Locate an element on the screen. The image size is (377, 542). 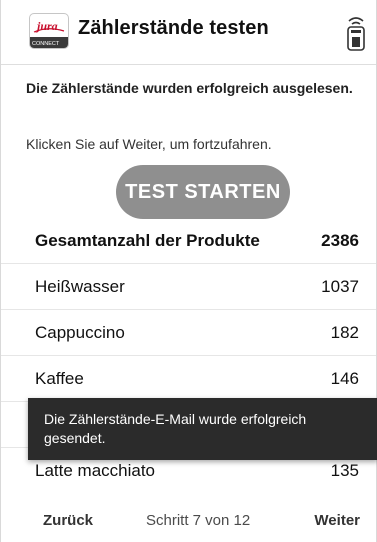
row-label: Gesamtanzahl der Produkte is located at coordinates (147, 240).